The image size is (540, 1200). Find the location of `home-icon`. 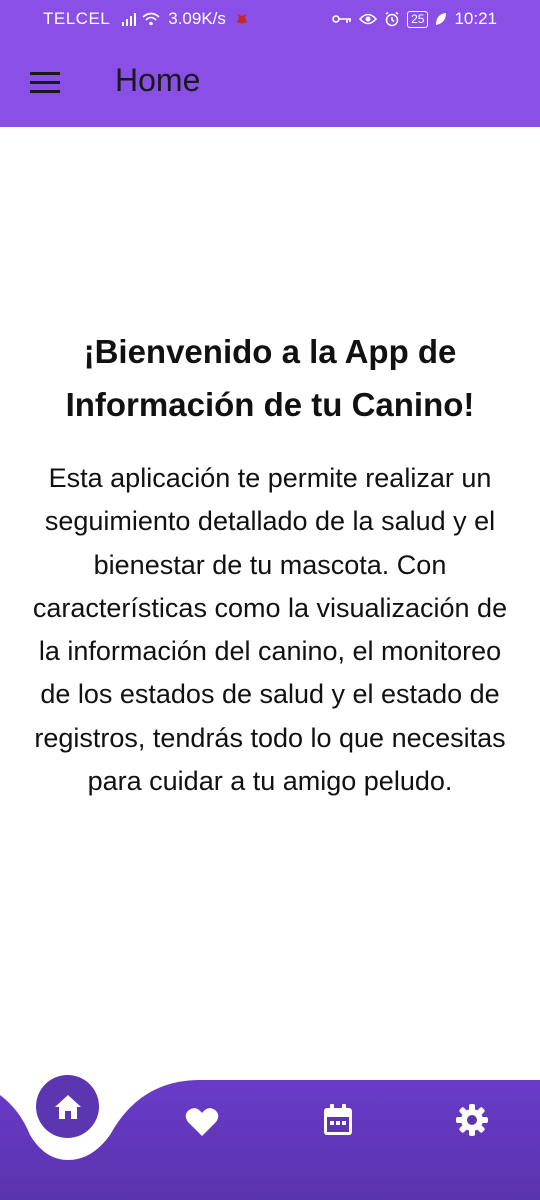

home-icon is located at coordinates (67, 1106).